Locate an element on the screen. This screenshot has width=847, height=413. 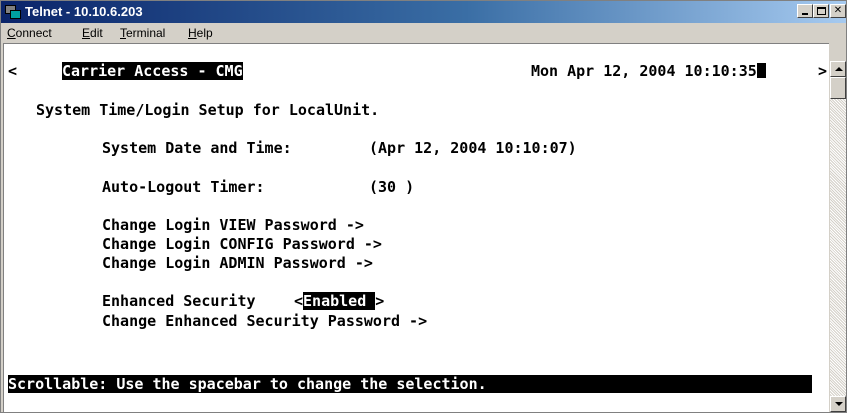
menu-connect: Connect is located at coordinates (29, 33).